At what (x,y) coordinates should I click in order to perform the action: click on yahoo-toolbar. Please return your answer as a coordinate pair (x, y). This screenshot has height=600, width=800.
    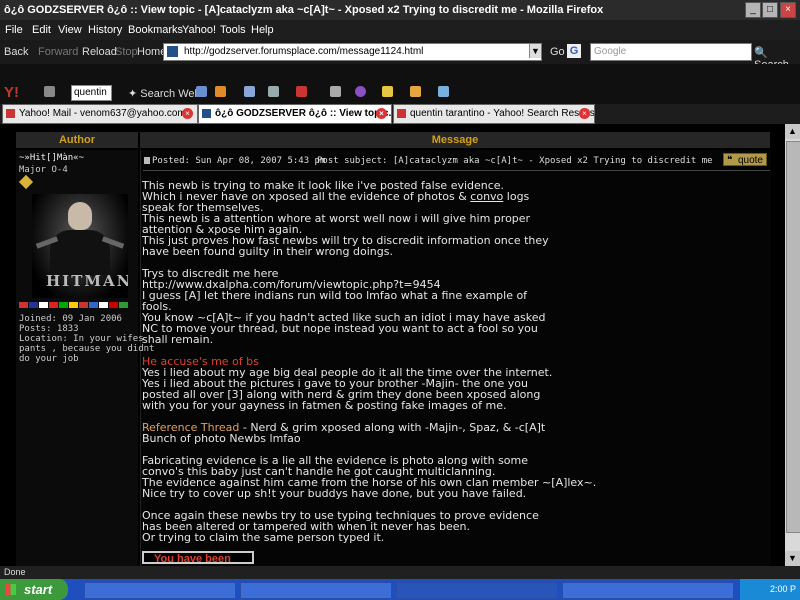
    Looking at the image, I should click on (400, 84).